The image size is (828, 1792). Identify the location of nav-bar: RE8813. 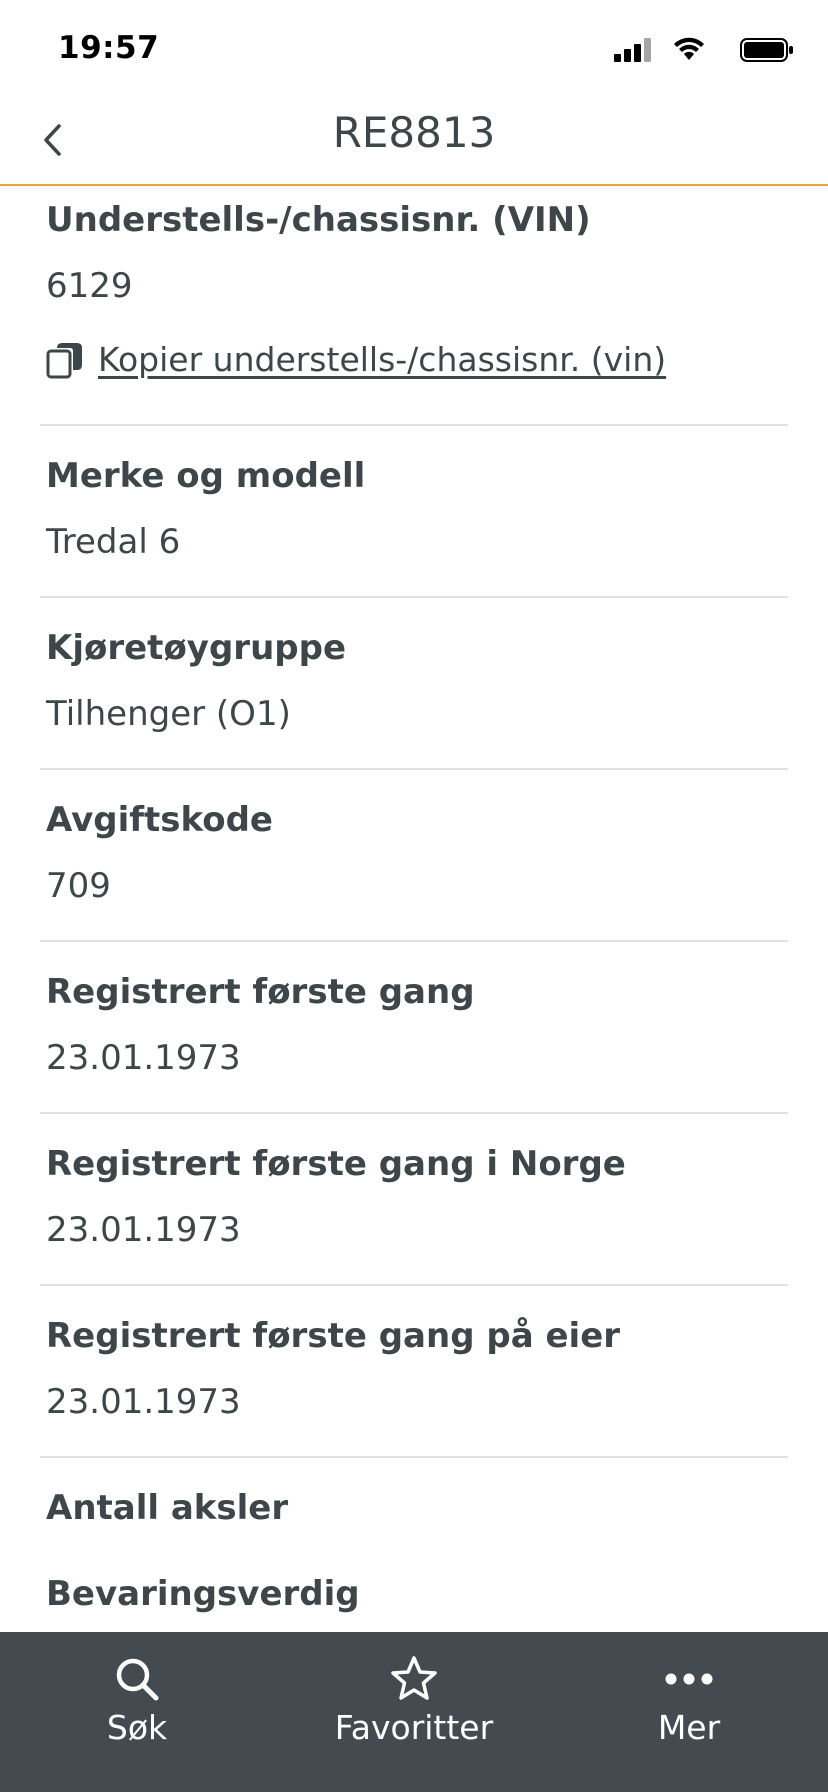
(414, 143).